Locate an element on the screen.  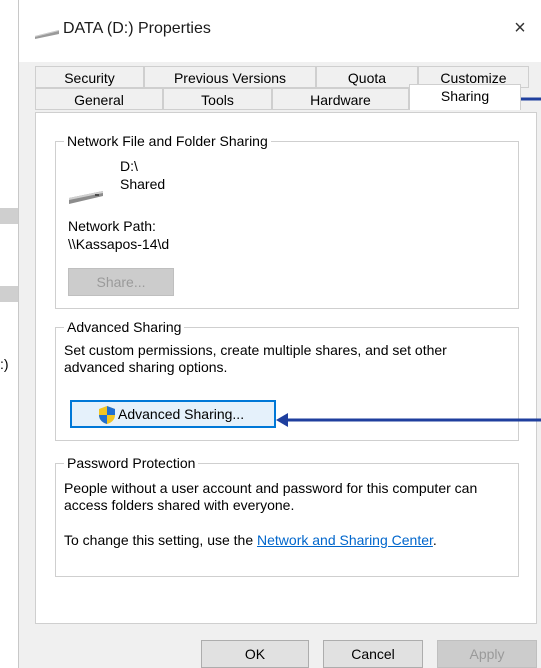
tab-previous-versions: Previous Versions is located at coordinates (230, 77).